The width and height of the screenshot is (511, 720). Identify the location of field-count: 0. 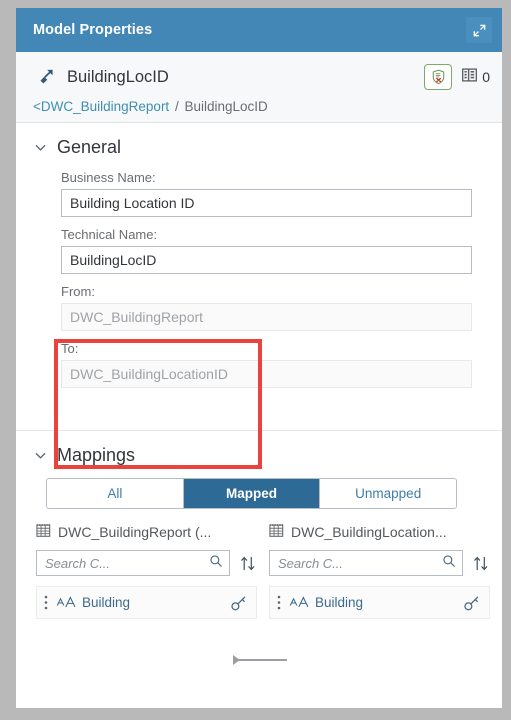
(486, 77).